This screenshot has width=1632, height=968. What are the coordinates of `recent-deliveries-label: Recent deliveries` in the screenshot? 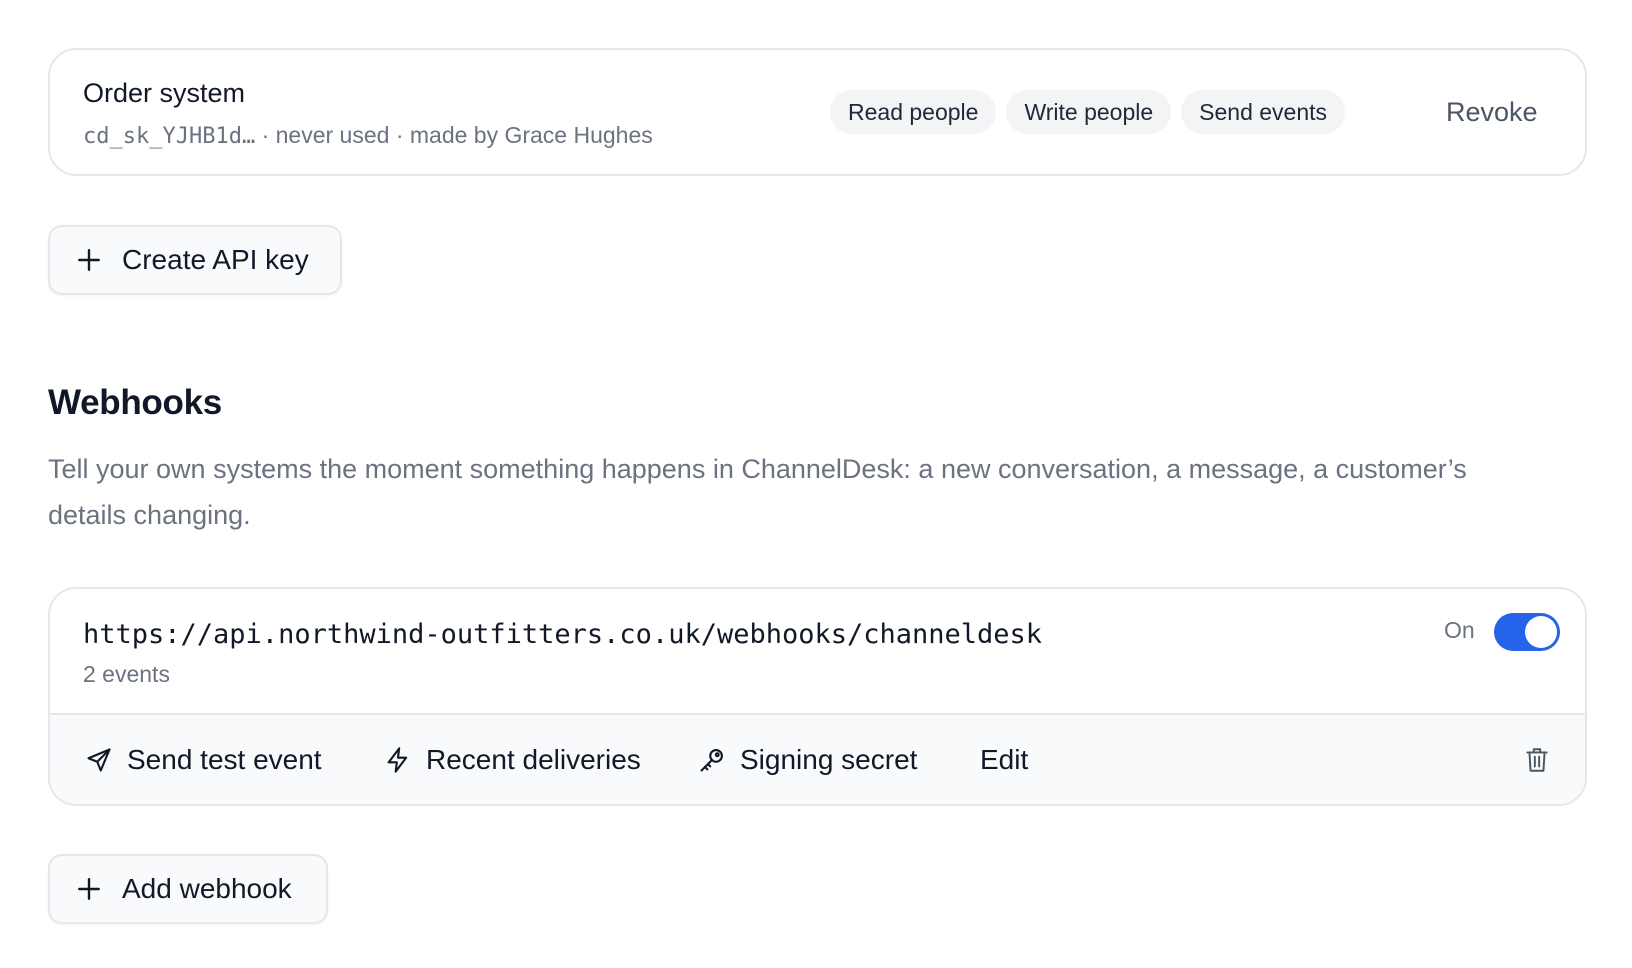 It's located at (533, 759).